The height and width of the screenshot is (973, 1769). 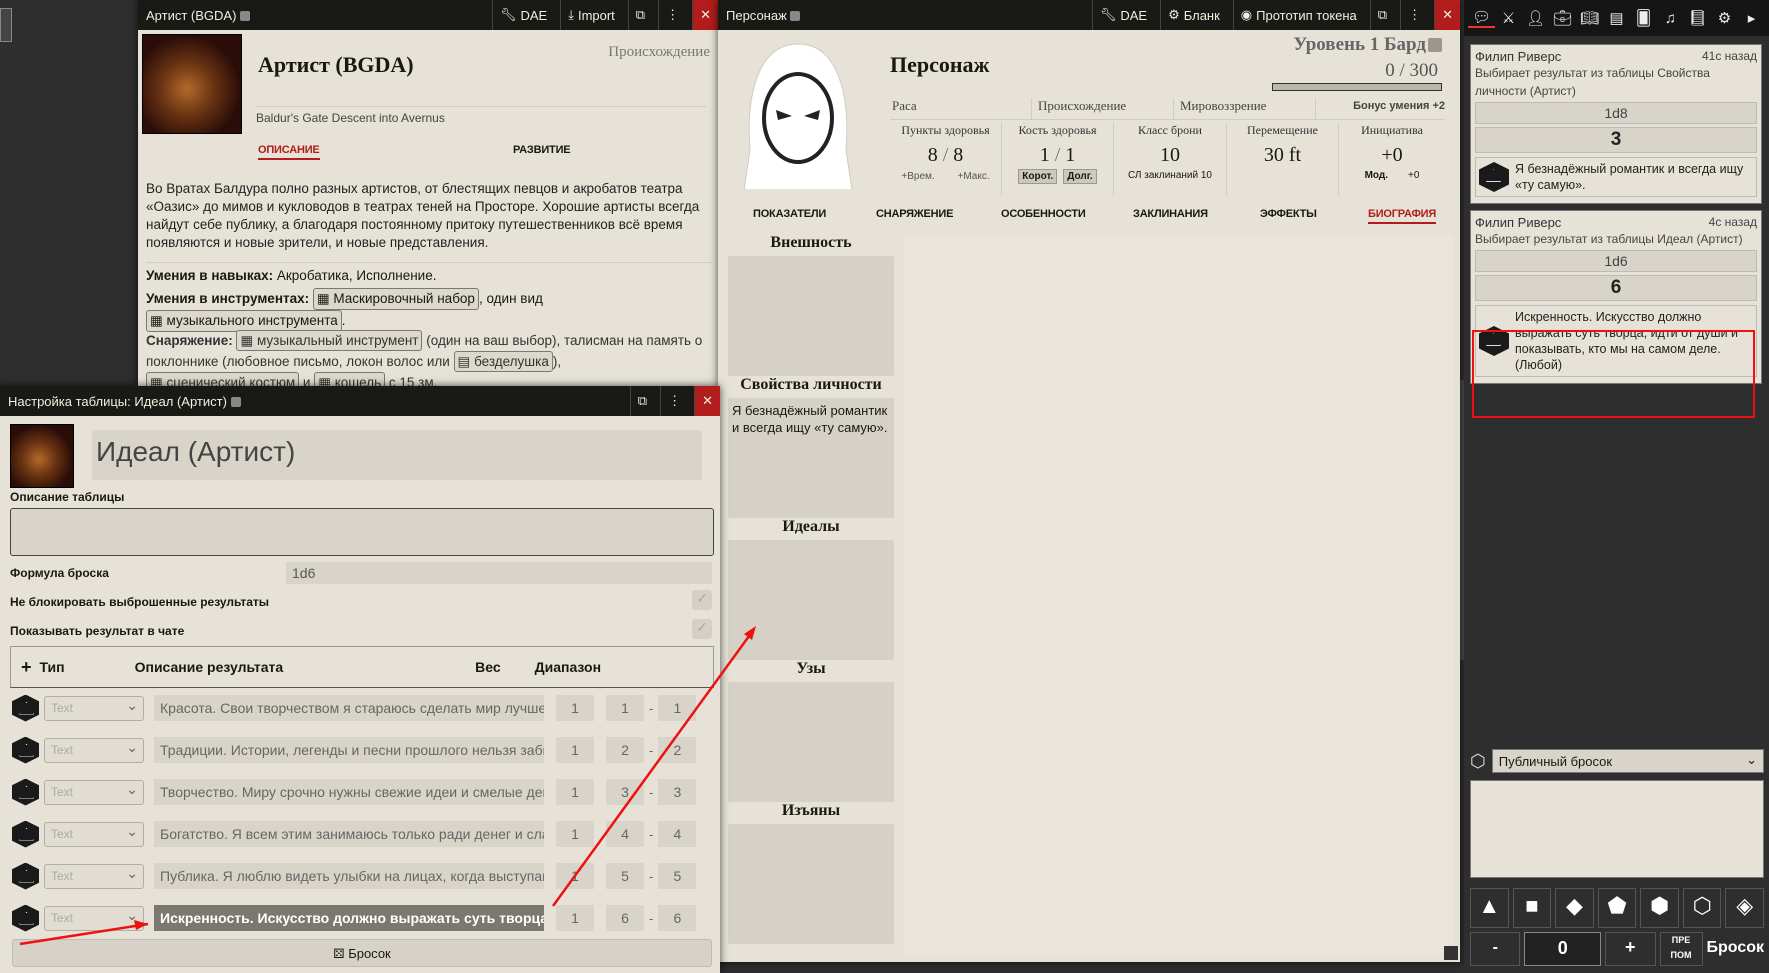 What do you see at coordinates (625, 708) in the screenshot?
I see `range-from-input: 1` at bounding box center [625, 708].